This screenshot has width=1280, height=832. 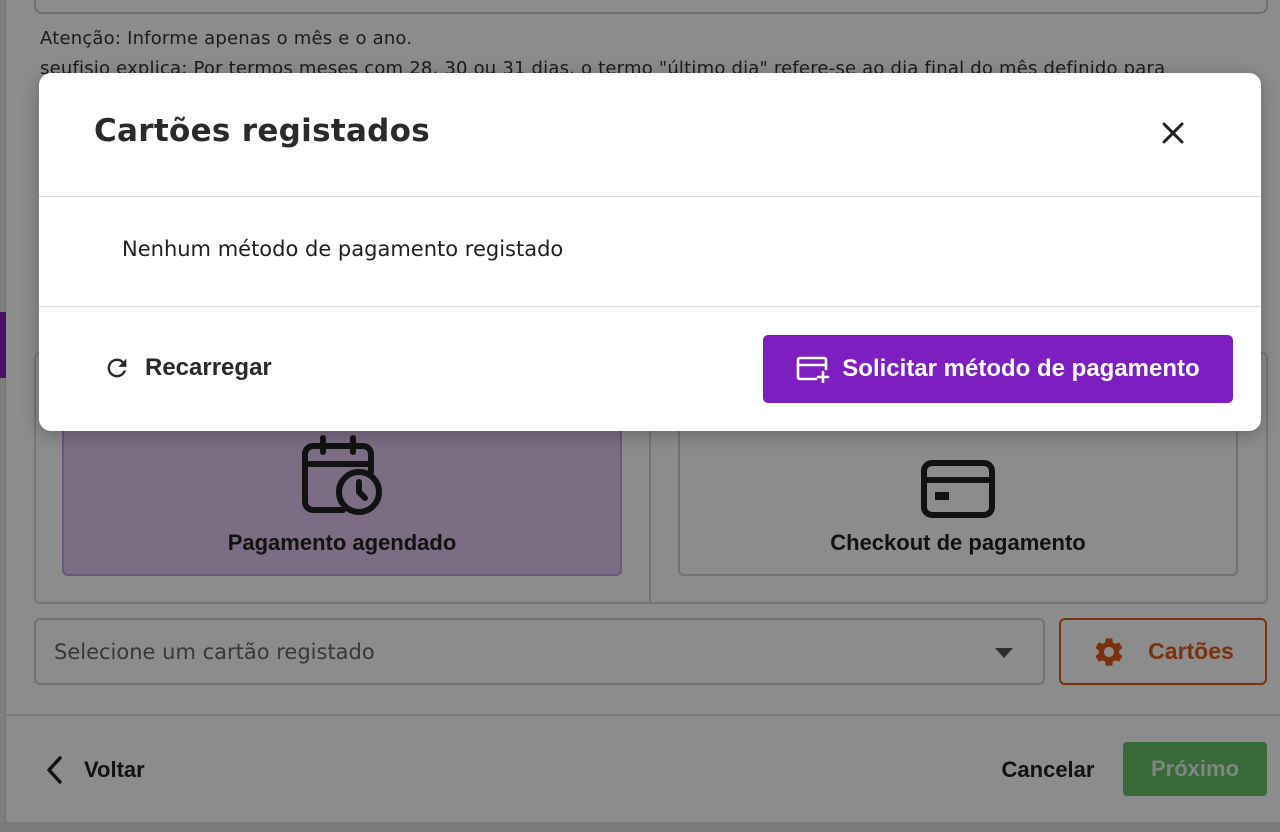 I want to click on modal-body: Nenhum método de pagamento registado, so click(x=650, y=252).